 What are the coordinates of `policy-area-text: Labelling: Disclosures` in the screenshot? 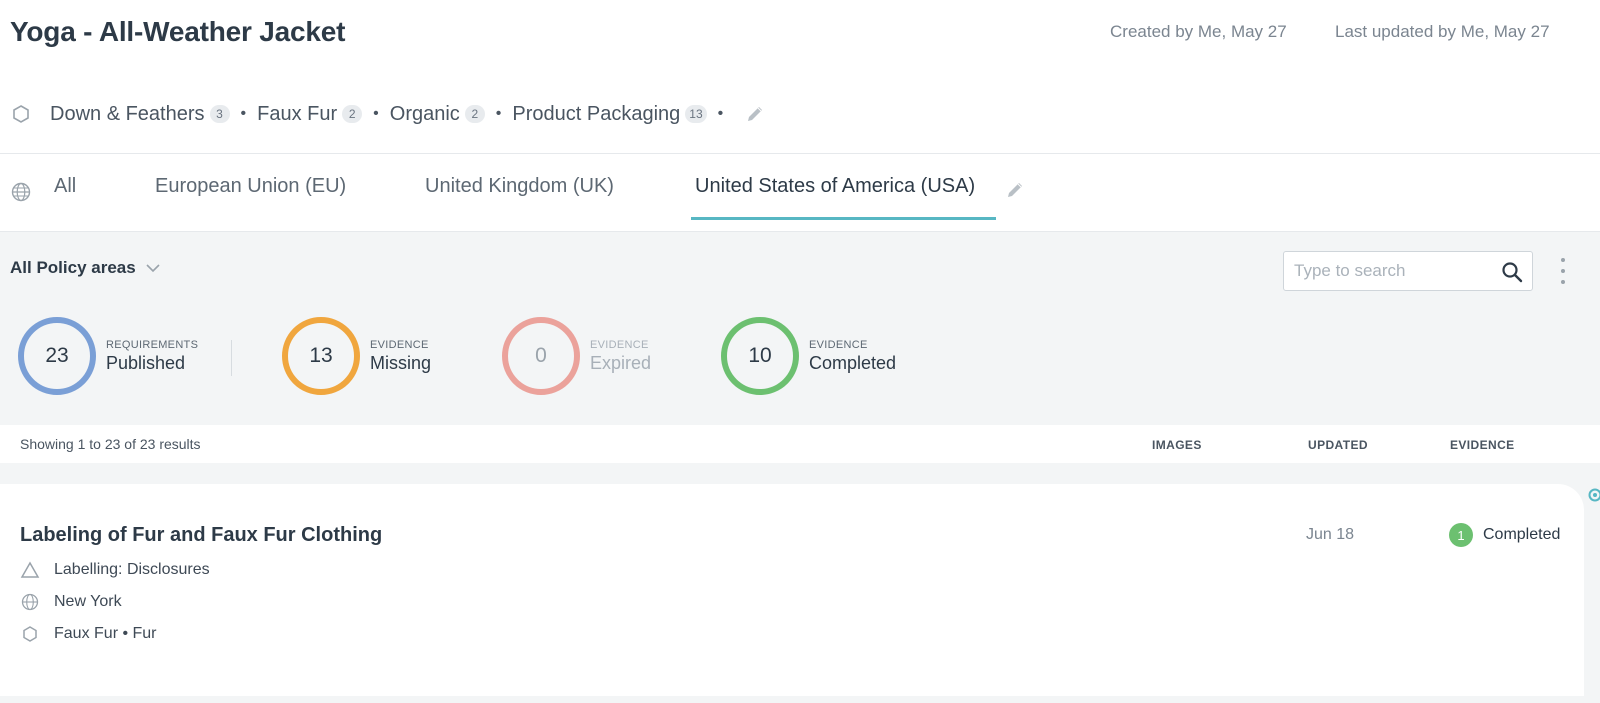 It's located at (132, 569).